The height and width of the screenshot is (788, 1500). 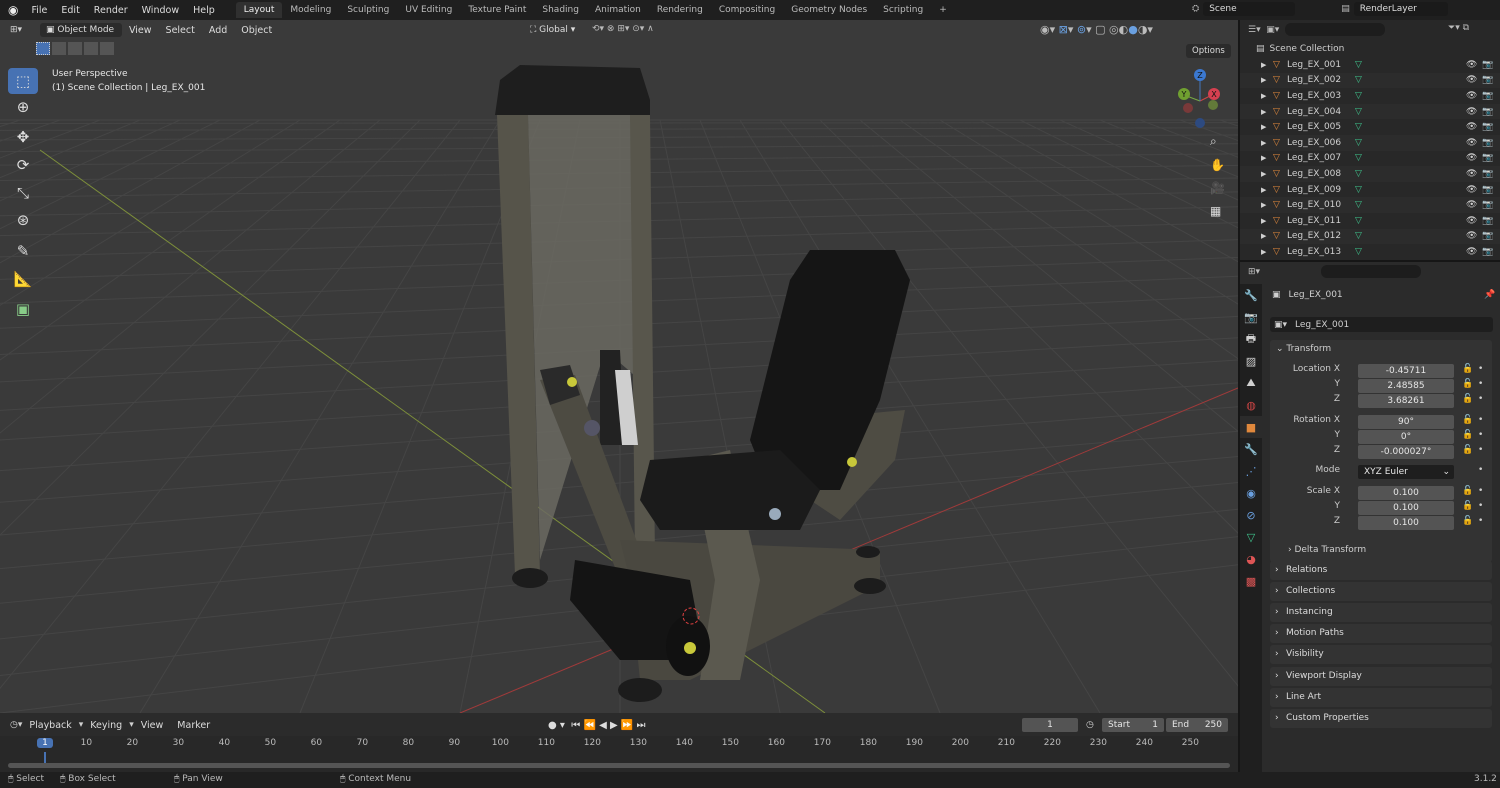 What do you see at coordinates (1321, 143) in the screenshot?
I see `outliner-item-label: Leg_EX_006` at bounding box center [1321, 143].